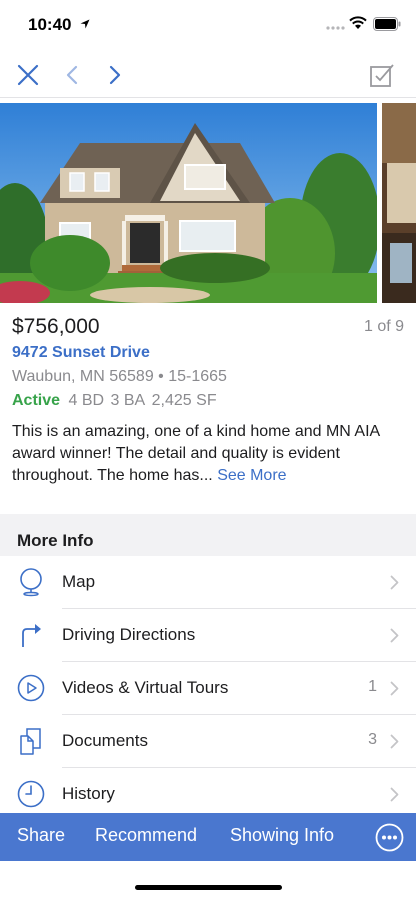 Image resolution: width=416 pixels, height=900 pixels. Describe the element at coordinates (208, 837) in the screenshot. I see `action-bar: Share Recommend Showing Info` at that location.